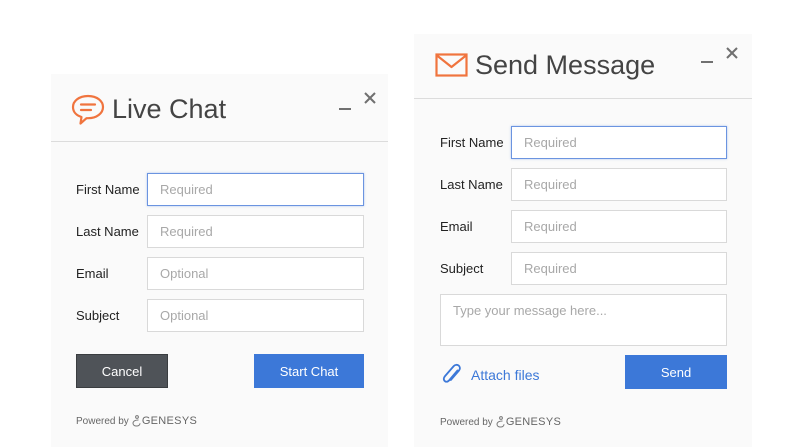 Image resolution: width=800 pixels, height=447 pixels. What do you see at coordinates (309, 371) in the screenshot?
I see `start-chat-button: Start Chat` at bounding box center [309, 371].